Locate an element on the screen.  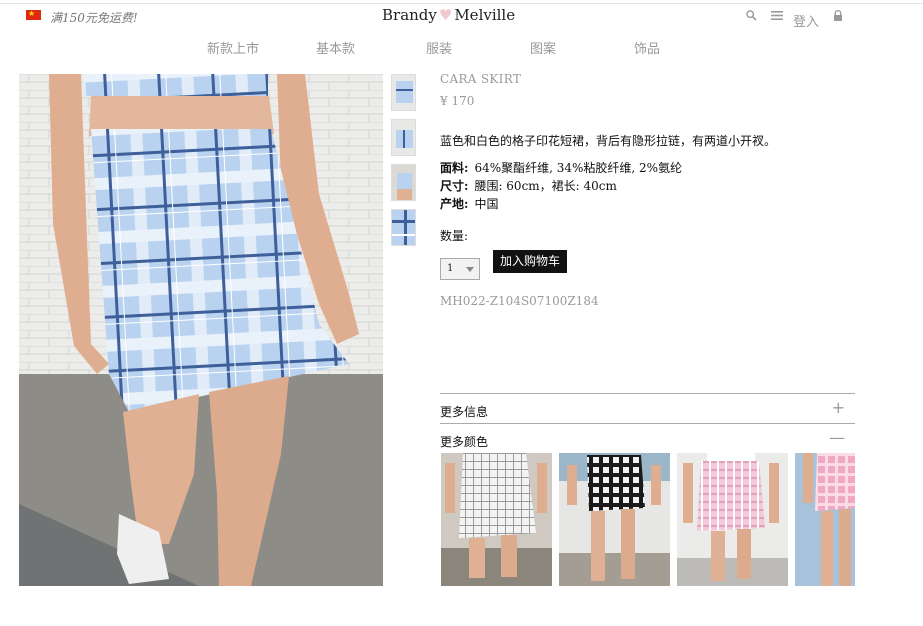
china-flag-icon: ★ is located at coordinates (33, 14).